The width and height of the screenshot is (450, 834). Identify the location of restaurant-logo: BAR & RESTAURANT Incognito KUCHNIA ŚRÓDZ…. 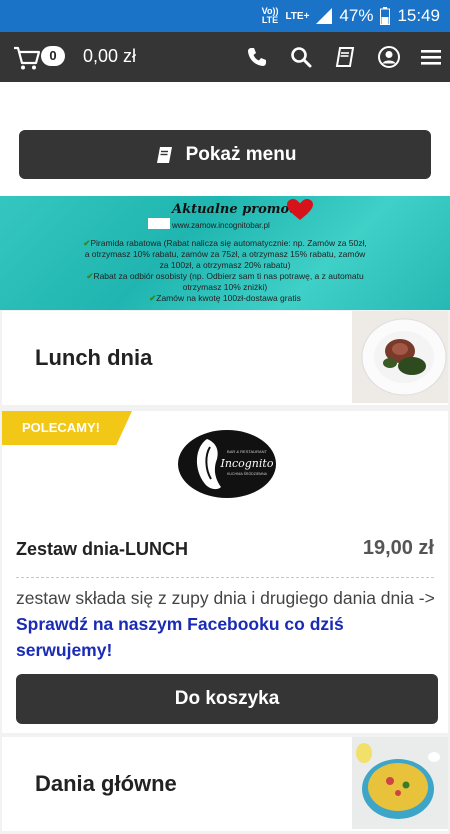
(227, 464).